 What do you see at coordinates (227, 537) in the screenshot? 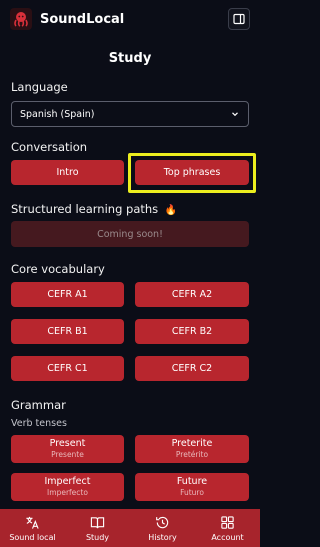
I see `nav-label: Account` at bounding box center [227, 537].